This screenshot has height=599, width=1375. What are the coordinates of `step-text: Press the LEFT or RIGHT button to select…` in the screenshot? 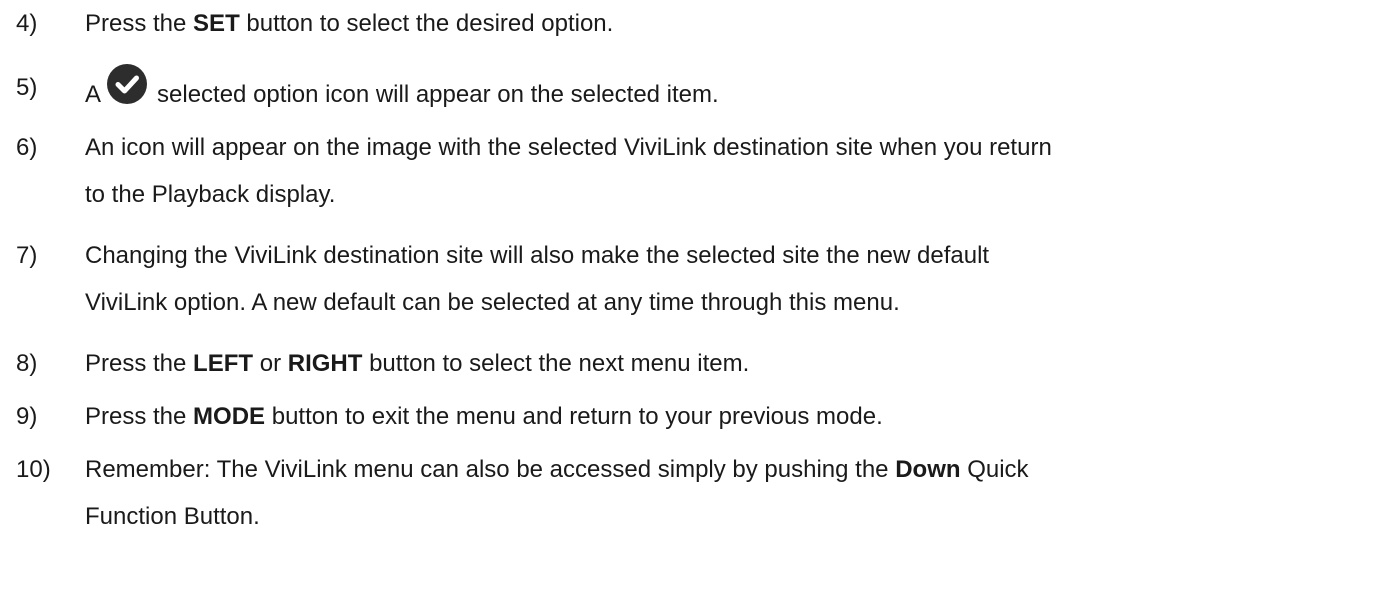 It's located at (727, 363).